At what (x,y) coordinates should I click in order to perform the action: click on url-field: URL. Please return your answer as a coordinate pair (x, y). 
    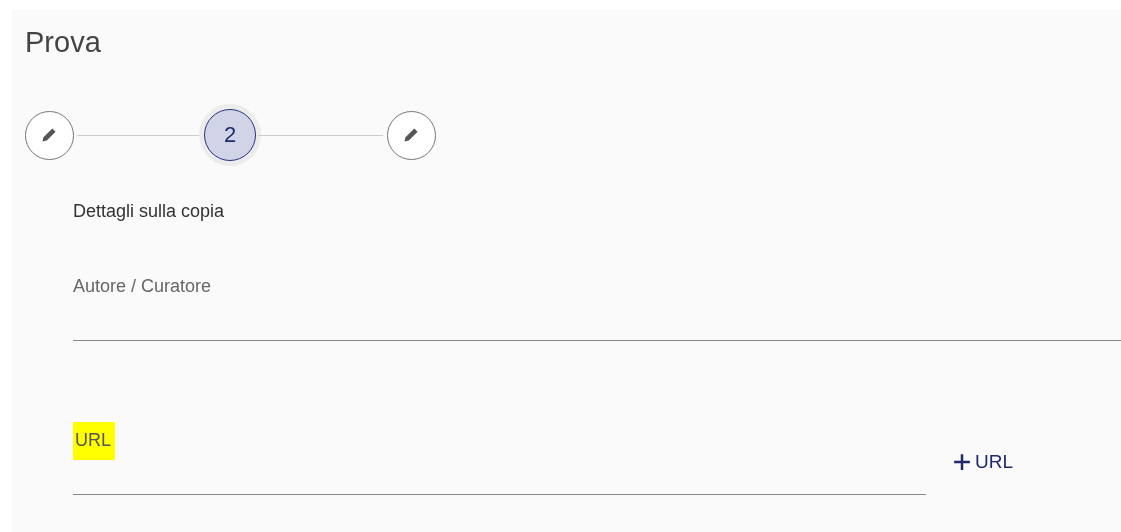
    Looking at the image, I should click on (499, 444).